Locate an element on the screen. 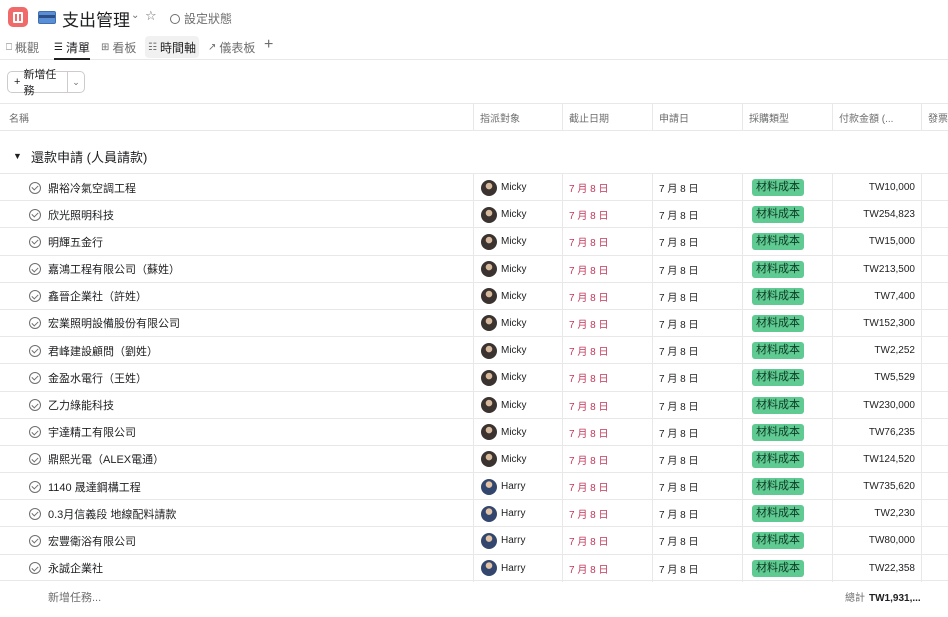 Image resolution: width=948 pixels, height=617 pixels. amount-cell: TW2,252 is located at coordinates (876, 351).